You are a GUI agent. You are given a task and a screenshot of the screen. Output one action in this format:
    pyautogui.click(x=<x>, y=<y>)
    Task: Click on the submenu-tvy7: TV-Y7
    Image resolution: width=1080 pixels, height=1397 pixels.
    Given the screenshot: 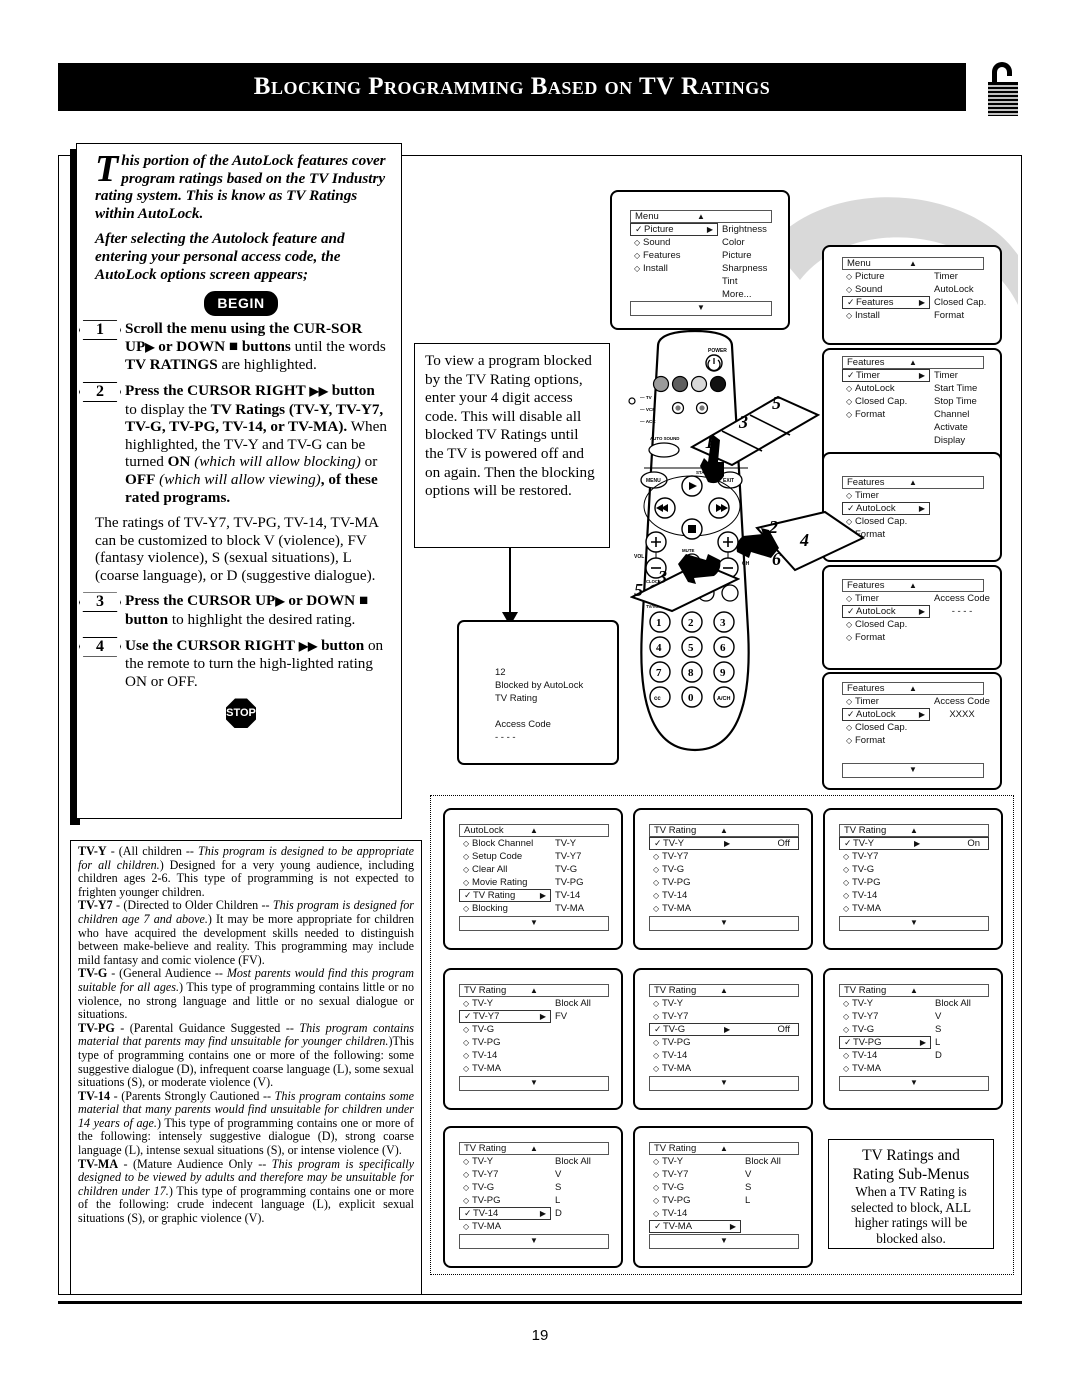 What is the action you would take?
    pyautogui.click(x=569, y=856)
    